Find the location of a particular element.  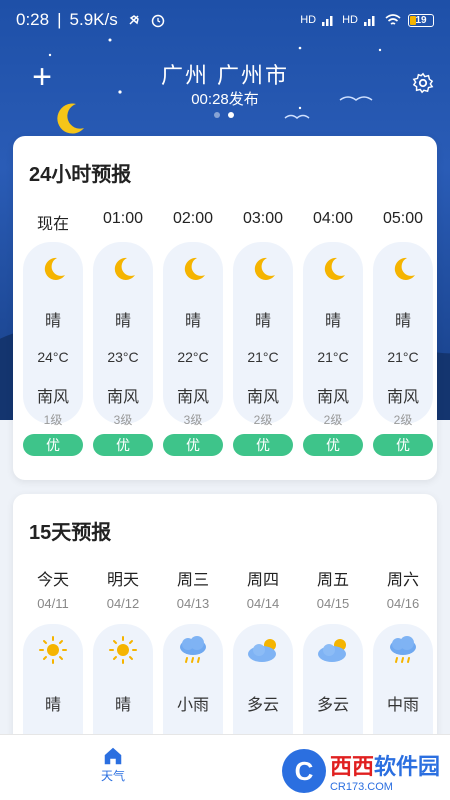

status-bar: 0:28 | 5.9K/s HD HD 19 is located at coordinates (225, 20).